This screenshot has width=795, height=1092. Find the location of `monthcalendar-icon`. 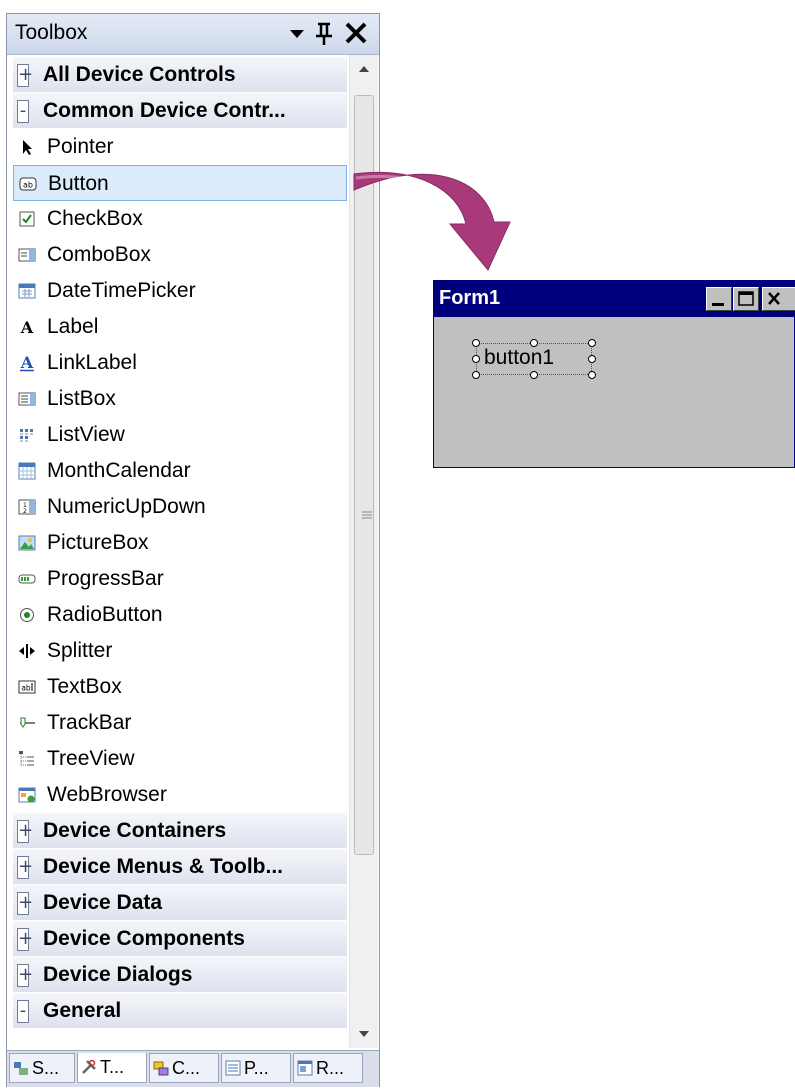

monthcalendar-icon is located at coordinates (27, 471).